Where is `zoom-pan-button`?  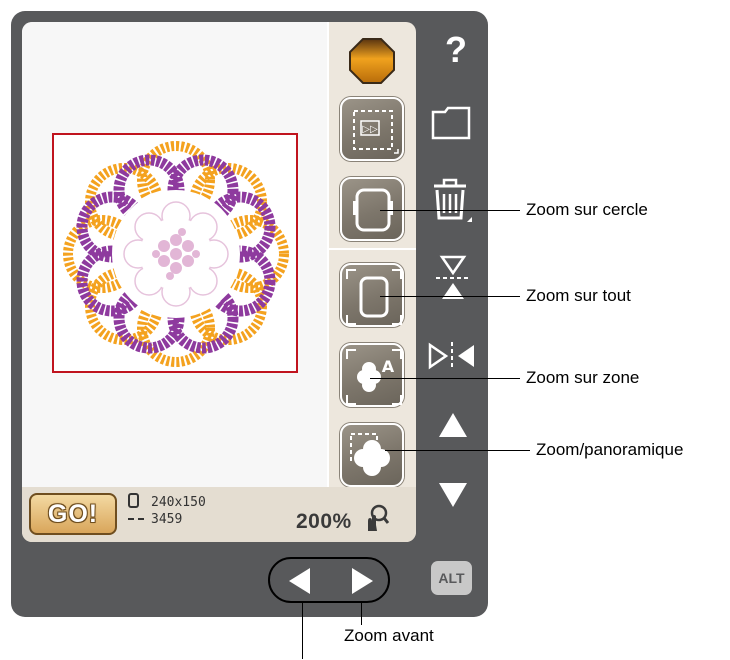
zoom-pan-button is located at coordinates (372, 455).